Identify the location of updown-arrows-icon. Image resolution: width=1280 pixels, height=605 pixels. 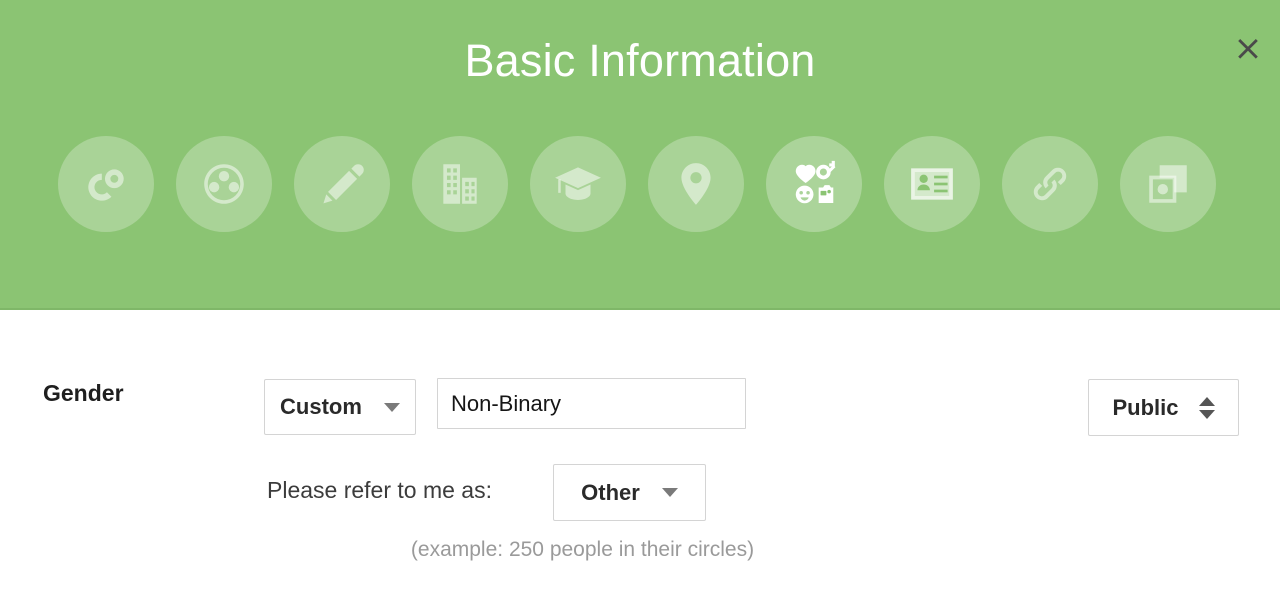
(1206, 407).